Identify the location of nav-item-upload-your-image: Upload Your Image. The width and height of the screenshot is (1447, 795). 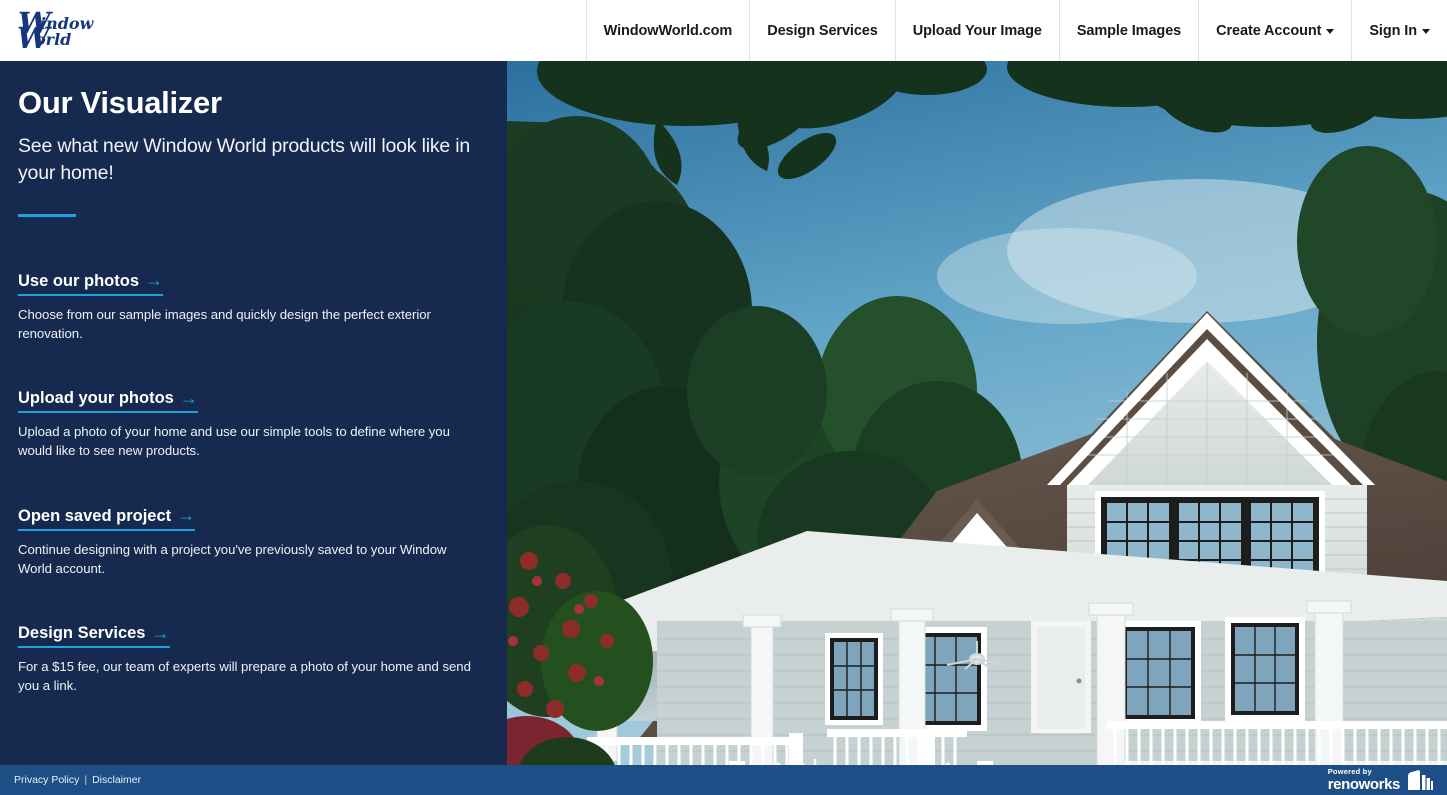
(976, 30).